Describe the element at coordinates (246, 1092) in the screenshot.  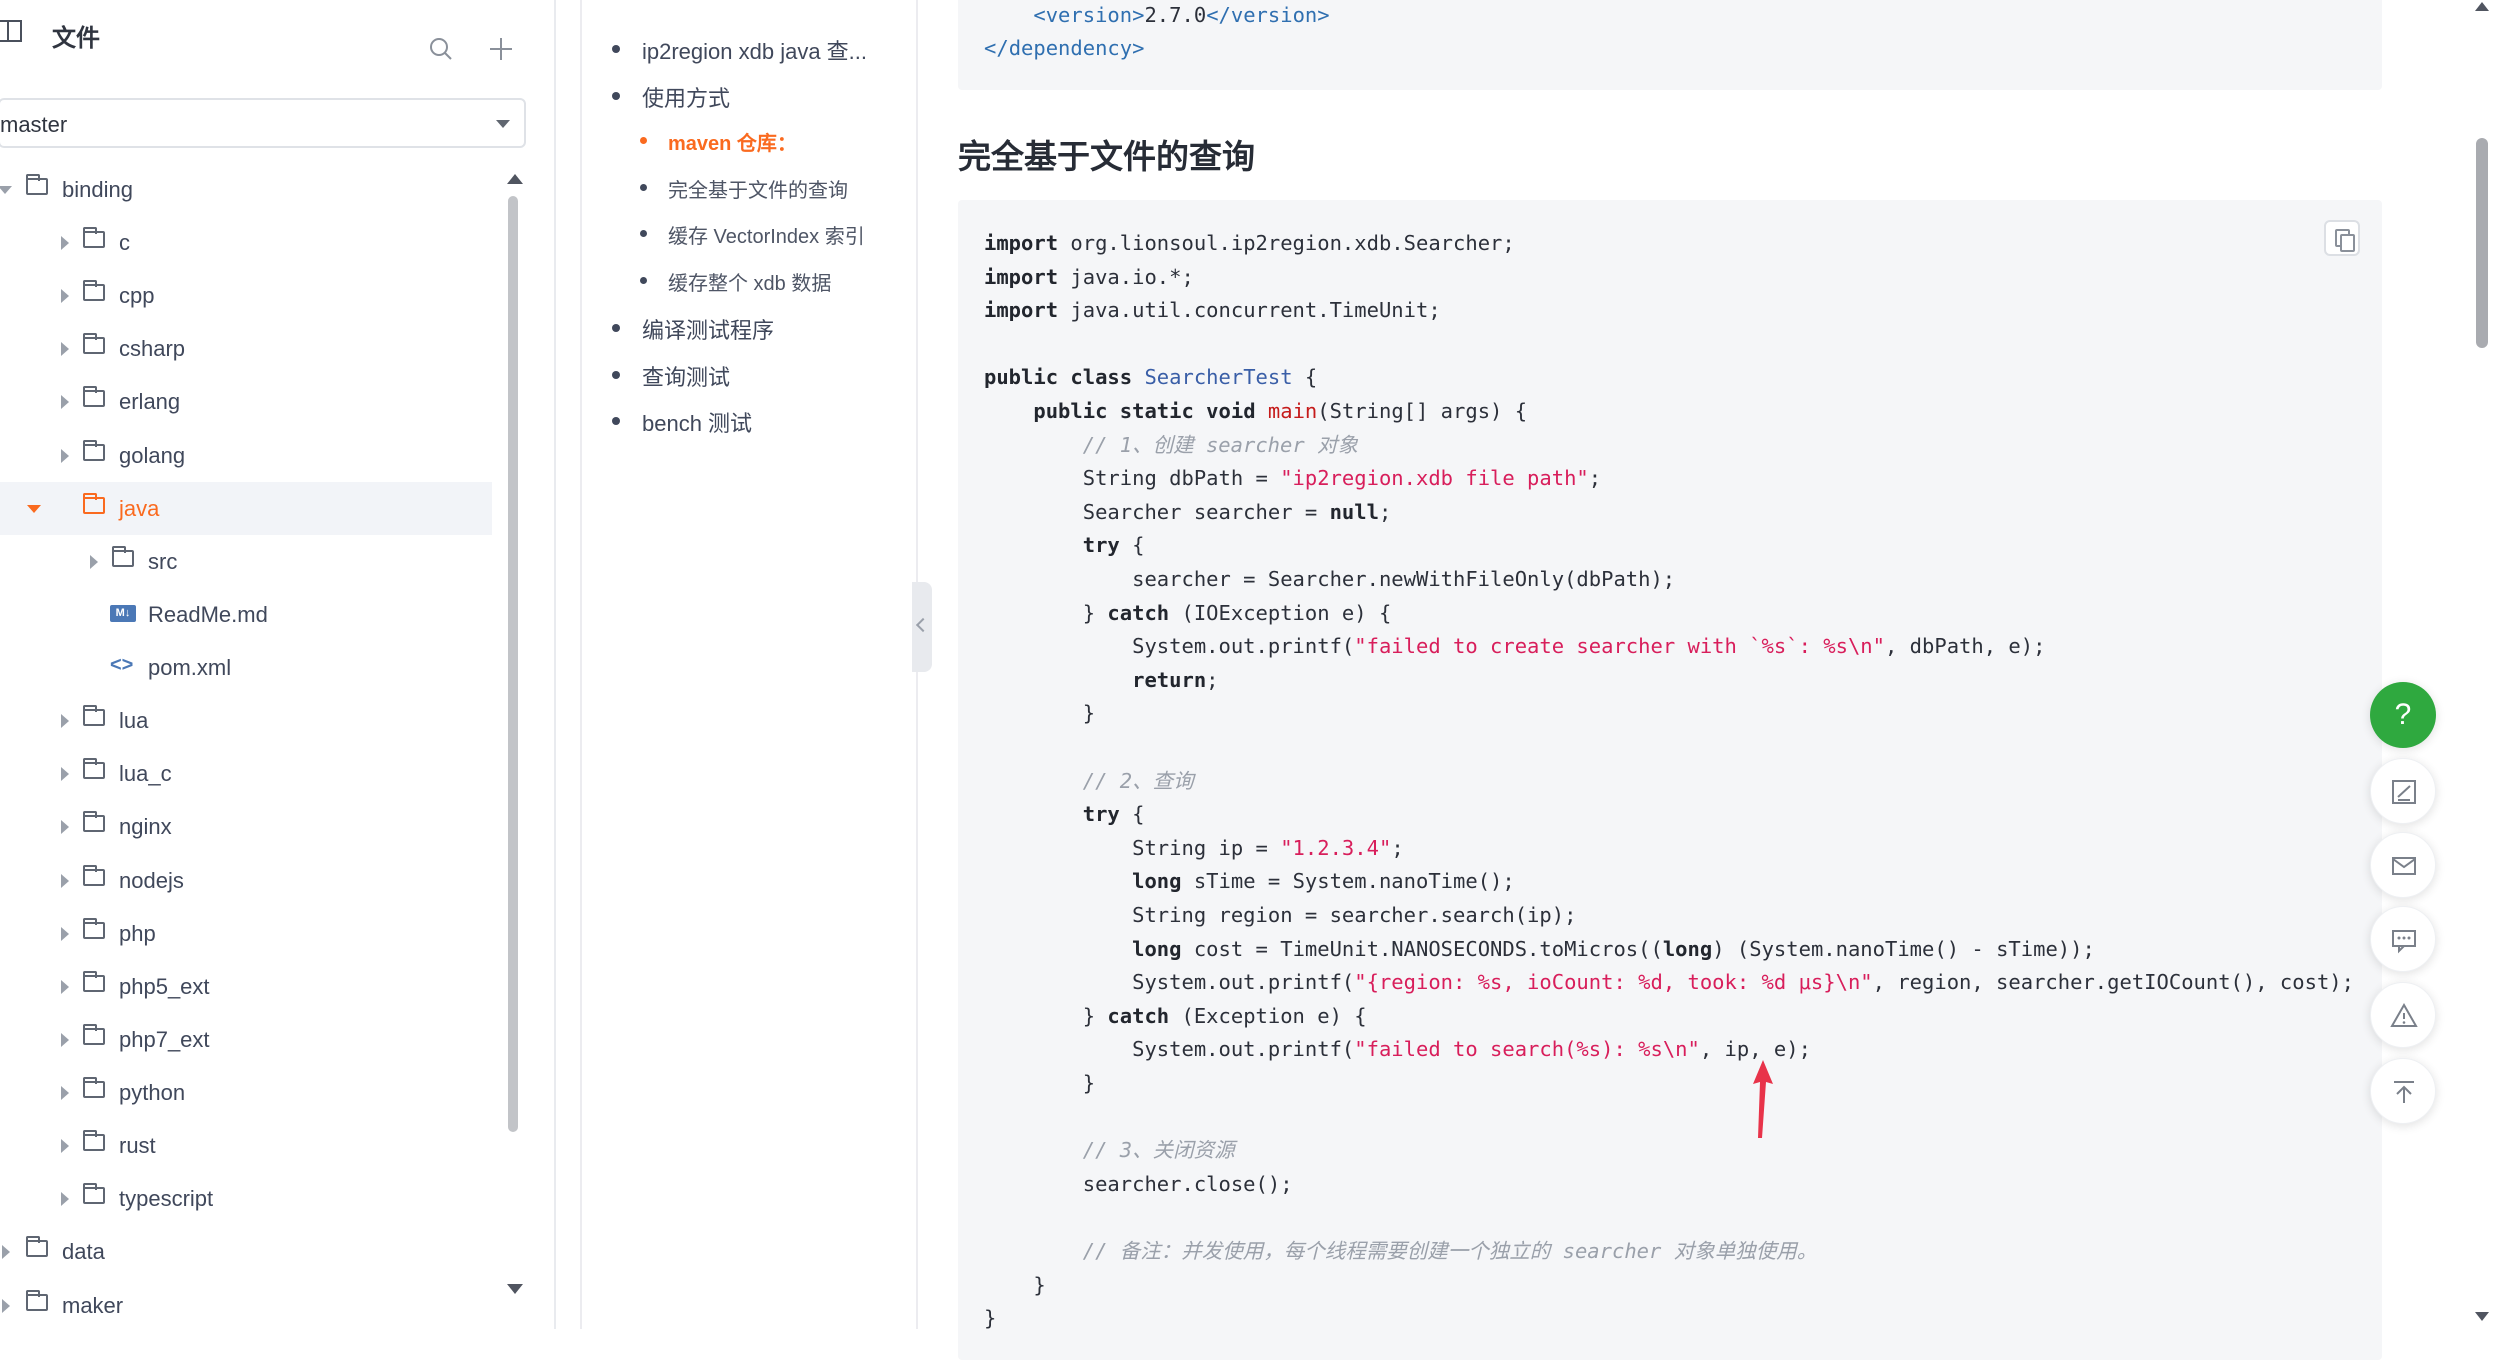
I see `tree-item-python: python` at that location.